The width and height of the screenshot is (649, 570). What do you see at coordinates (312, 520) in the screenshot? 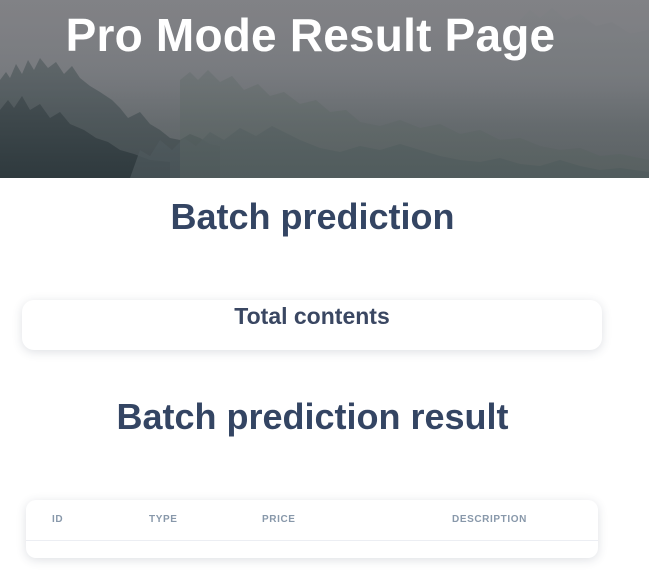
I see `table-header-row: ID TYPE PRICE DESCRIPTION` at bounding box center [312, 520].